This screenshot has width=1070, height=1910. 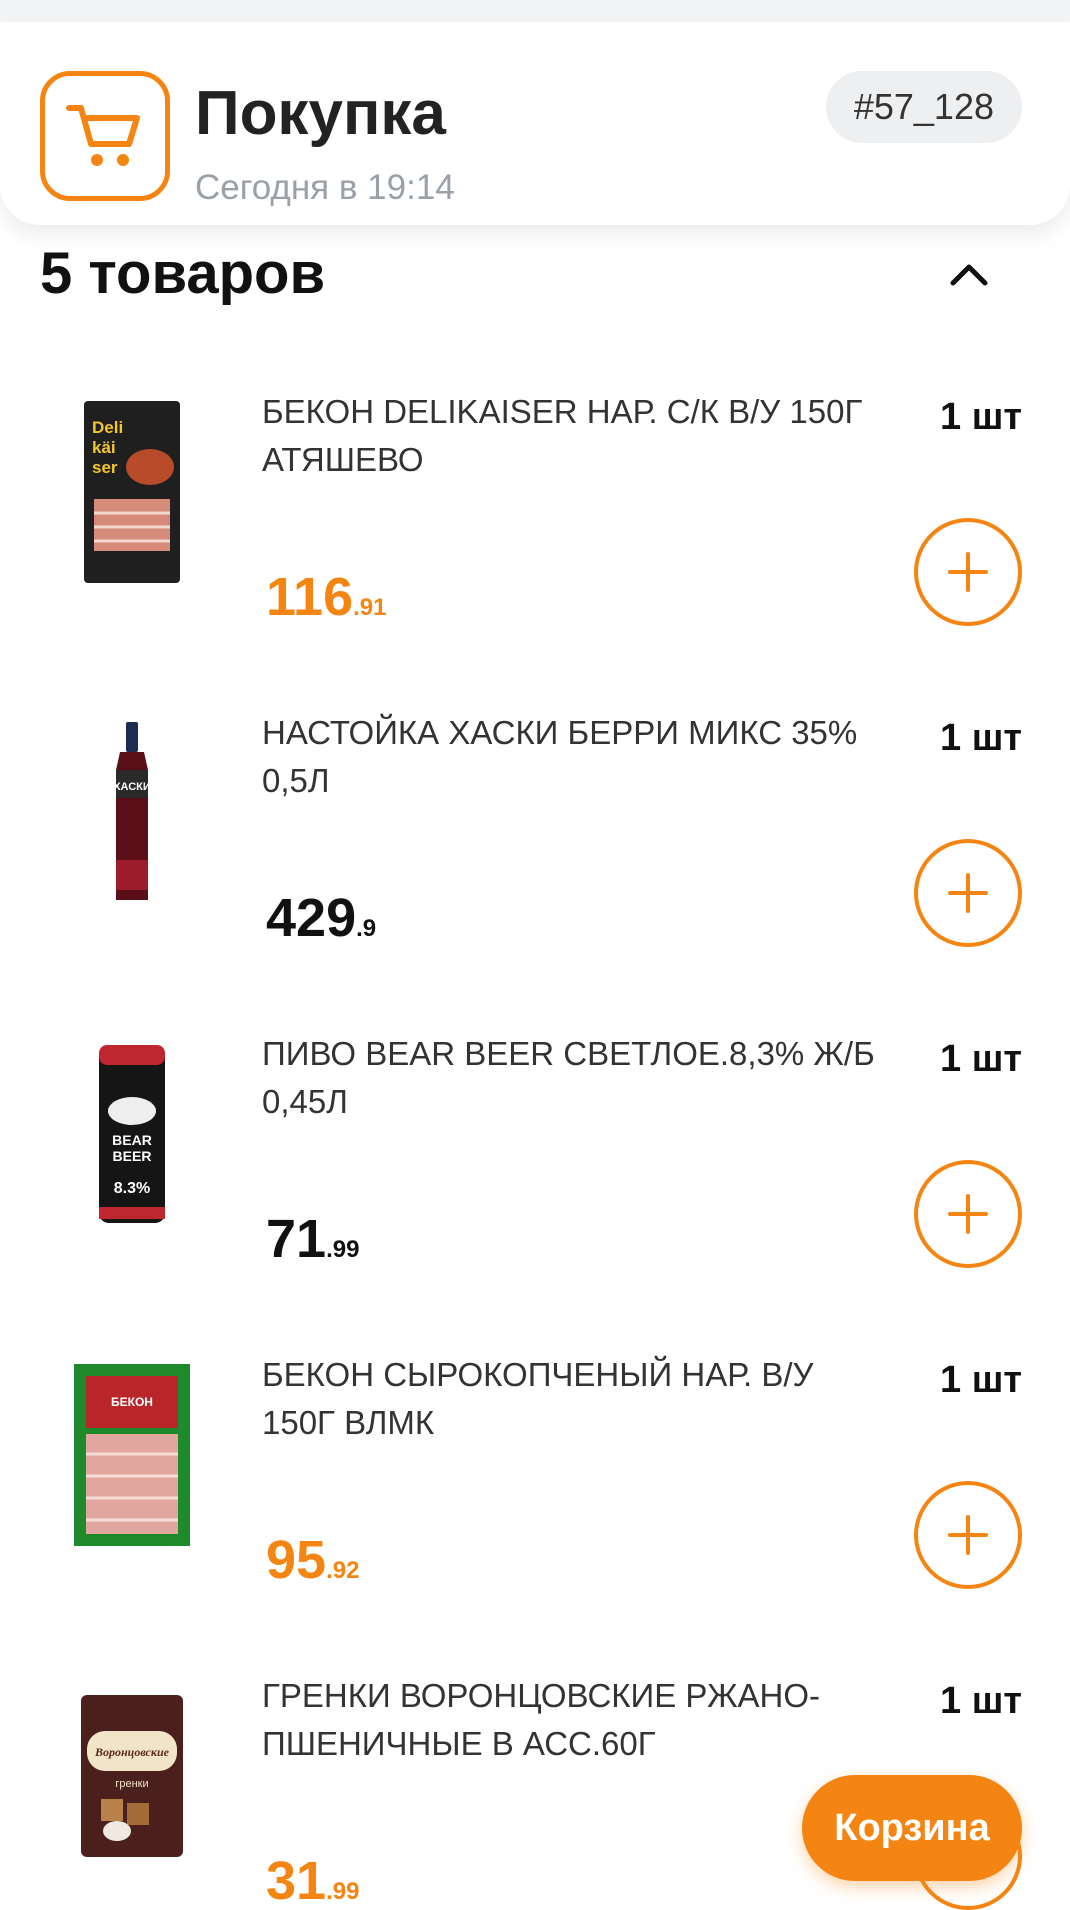 I want to click on price-integer: 429, so click(x=311, y=918).